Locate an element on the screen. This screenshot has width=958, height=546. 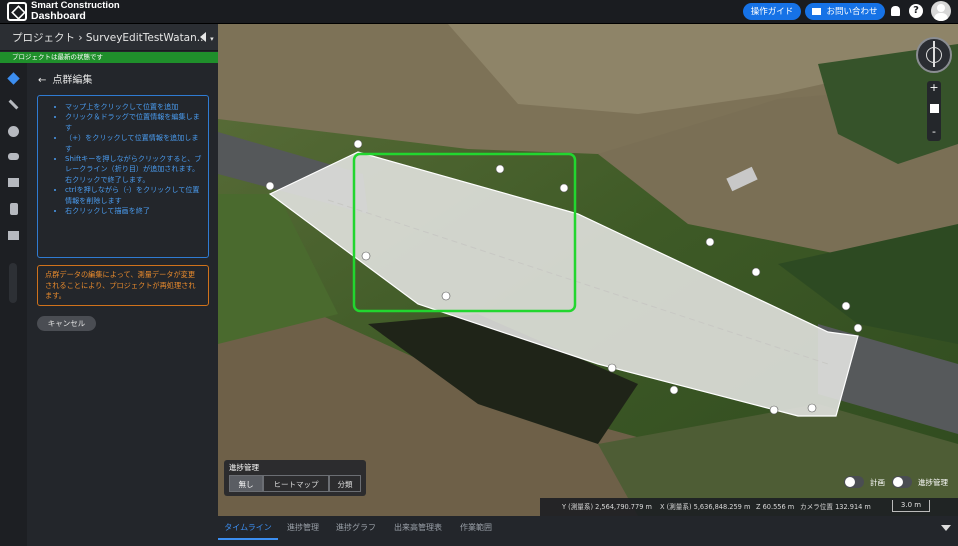
bell-icon is located at coordinates (895, 11).